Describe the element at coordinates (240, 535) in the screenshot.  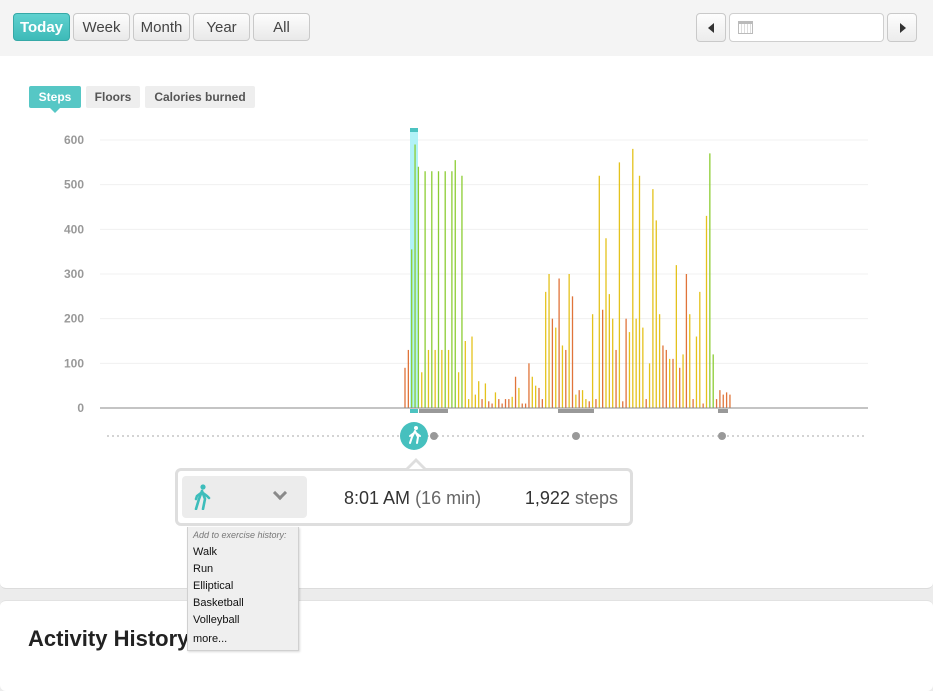
I see `menu-title: Add to exercise history:` at that location.